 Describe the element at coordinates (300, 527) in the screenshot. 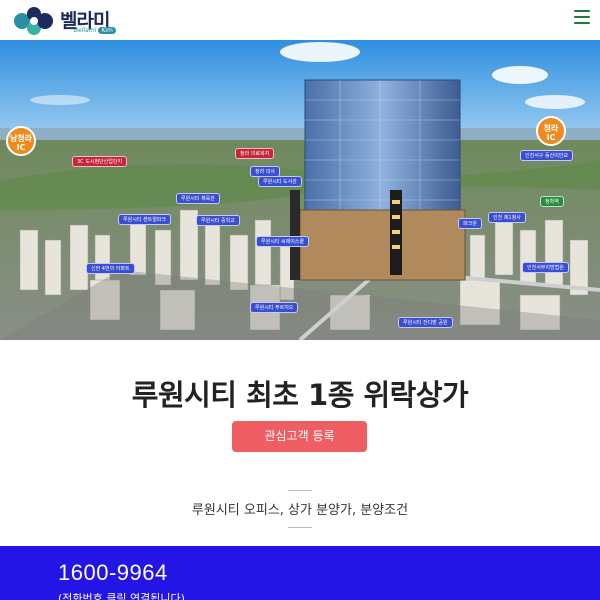

I see `divider-bottom` at that location.